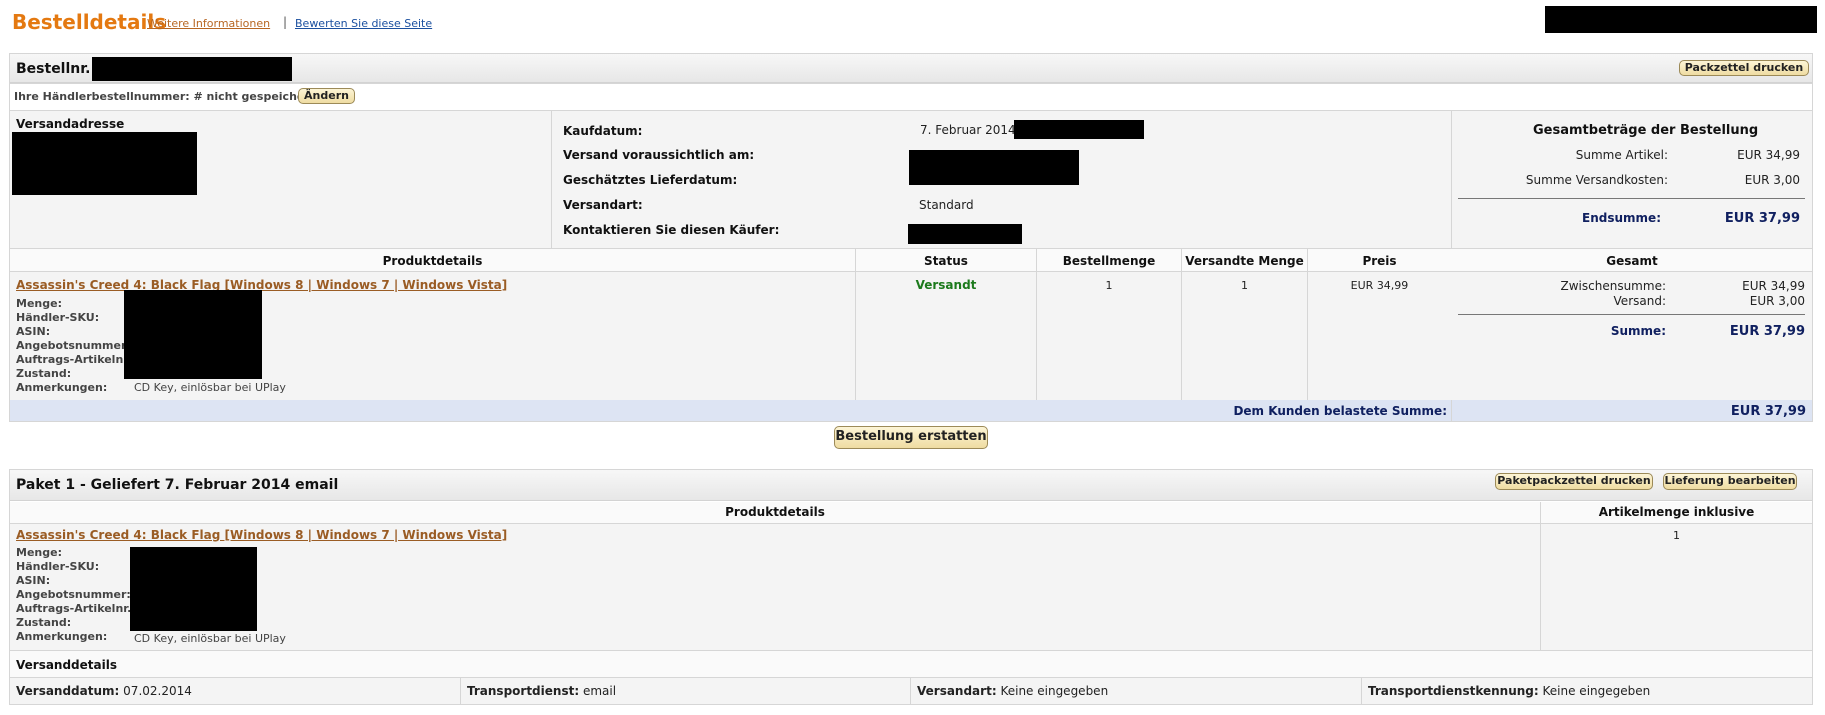 The height and width of the screenshot is (715, 1825). I want to click on delivery-estimate-label: Geschätztes Lieferdatum:, so click(650, 180).